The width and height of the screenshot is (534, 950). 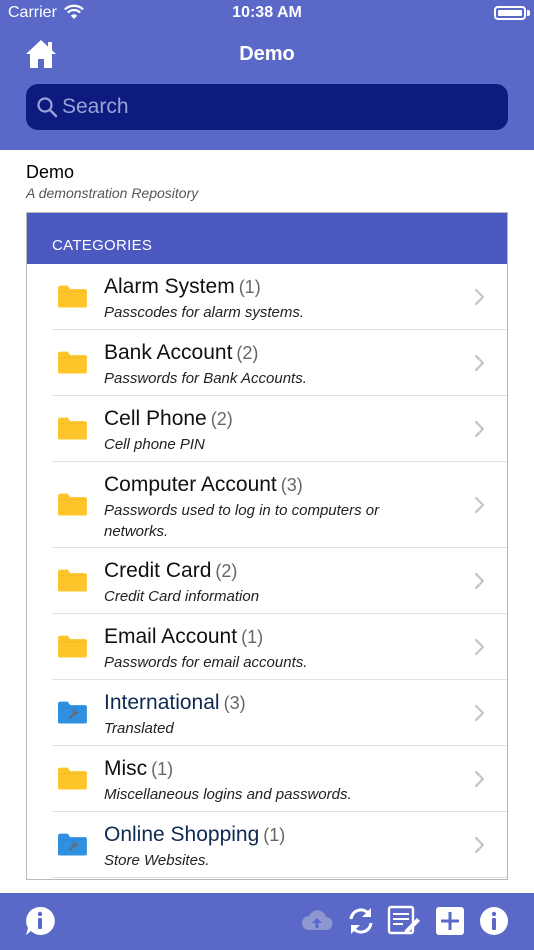 I want to click on section-header: CATEGORIES, so click(x=267, y=238).